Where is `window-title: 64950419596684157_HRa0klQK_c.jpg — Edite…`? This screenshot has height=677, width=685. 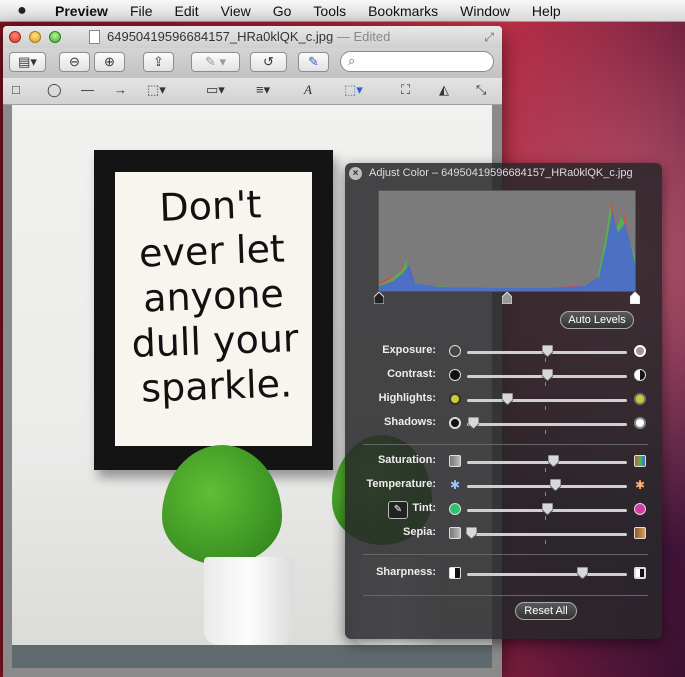
window-title: 64950419596684157_HRa0klQK_c.jpg — Edite… is located at coordinates (248, 36).